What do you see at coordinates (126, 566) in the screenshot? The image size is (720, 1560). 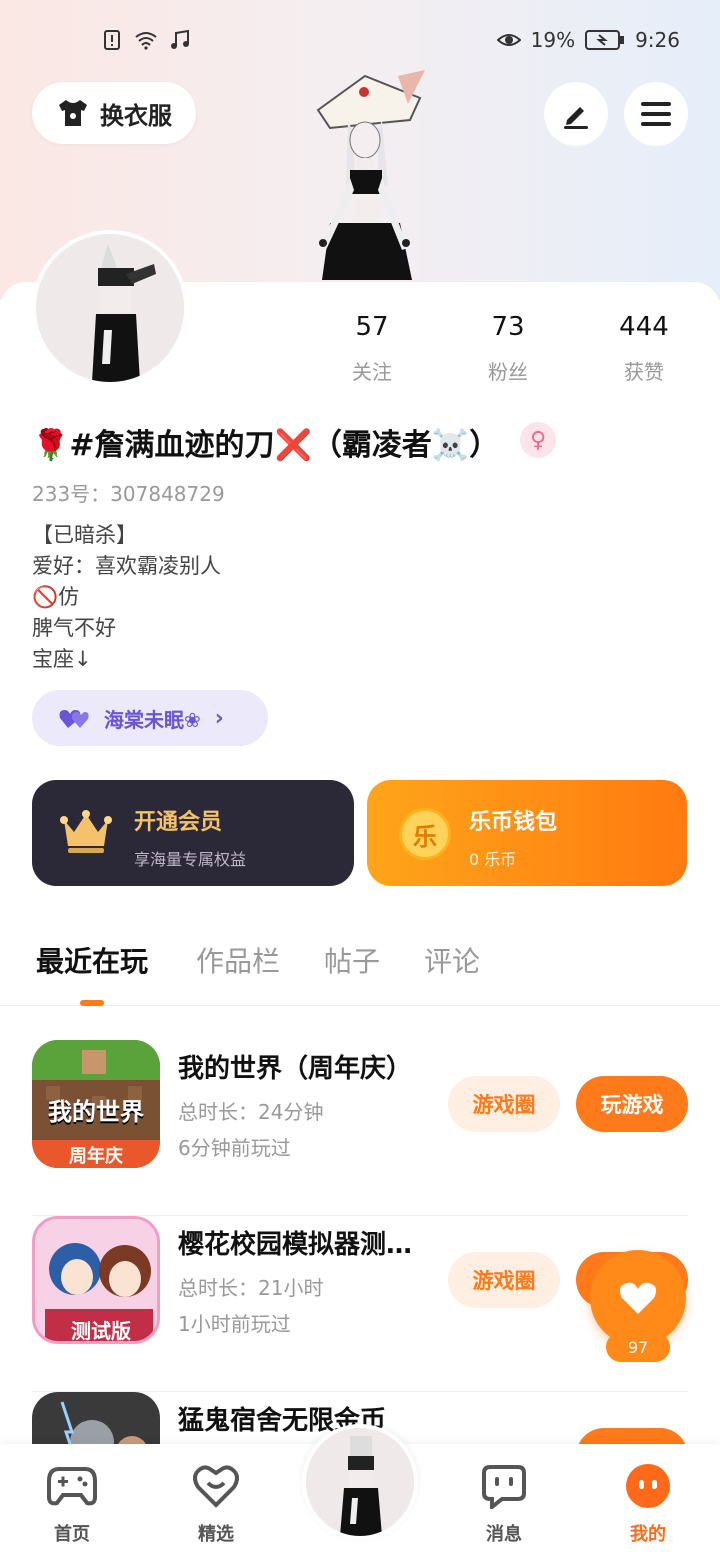 I see `bio-line: 爱好：喜欢霸凌别人` at bounding box center [126, 566].